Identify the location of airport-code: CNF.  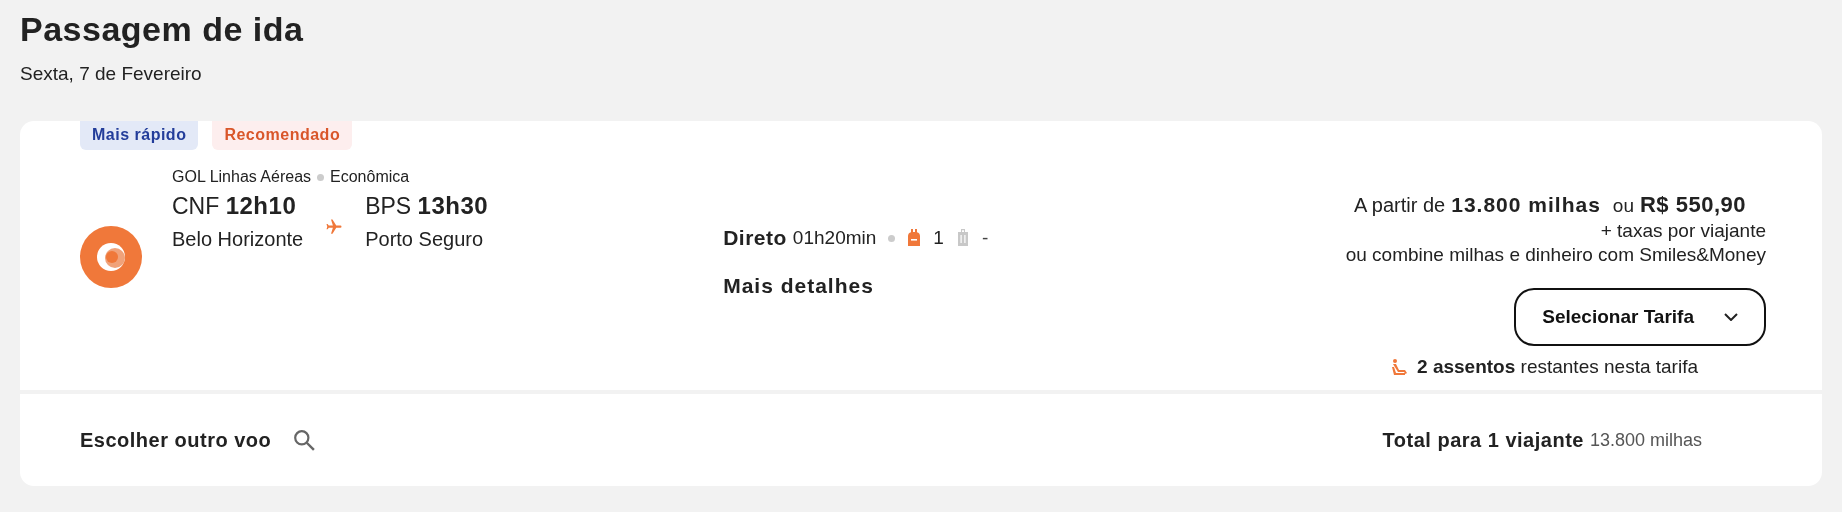
(196, 206).